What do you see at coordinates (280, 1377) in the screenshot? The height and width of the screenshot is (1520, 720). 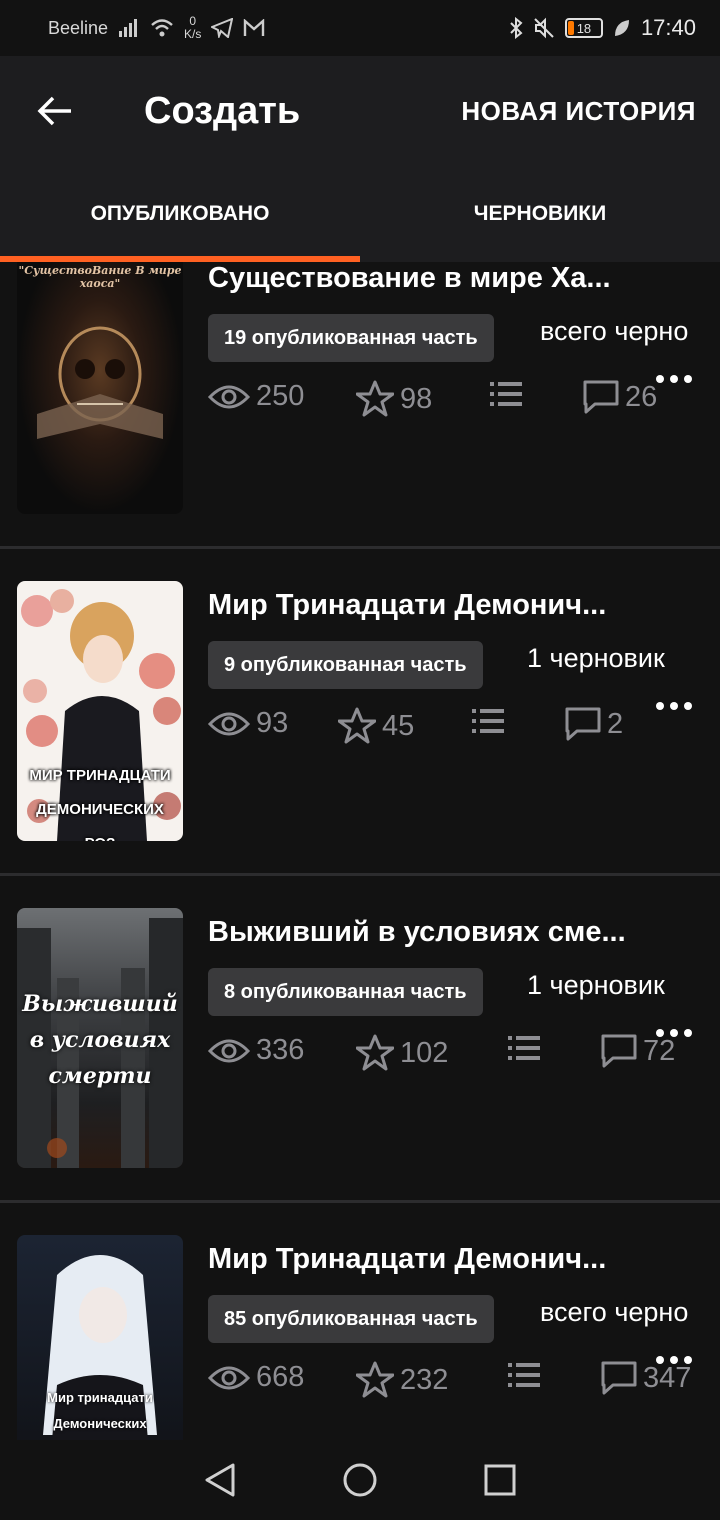 I see `views-count: 668` at bounding box center [280, 1377].